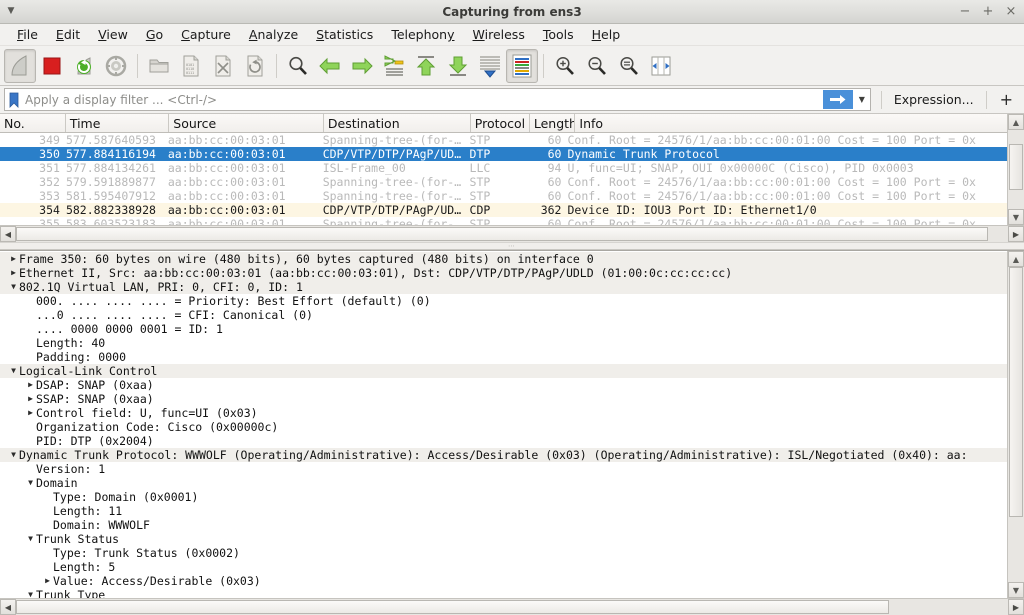  I want to click on zoom-in-icon, so click(565, 66).